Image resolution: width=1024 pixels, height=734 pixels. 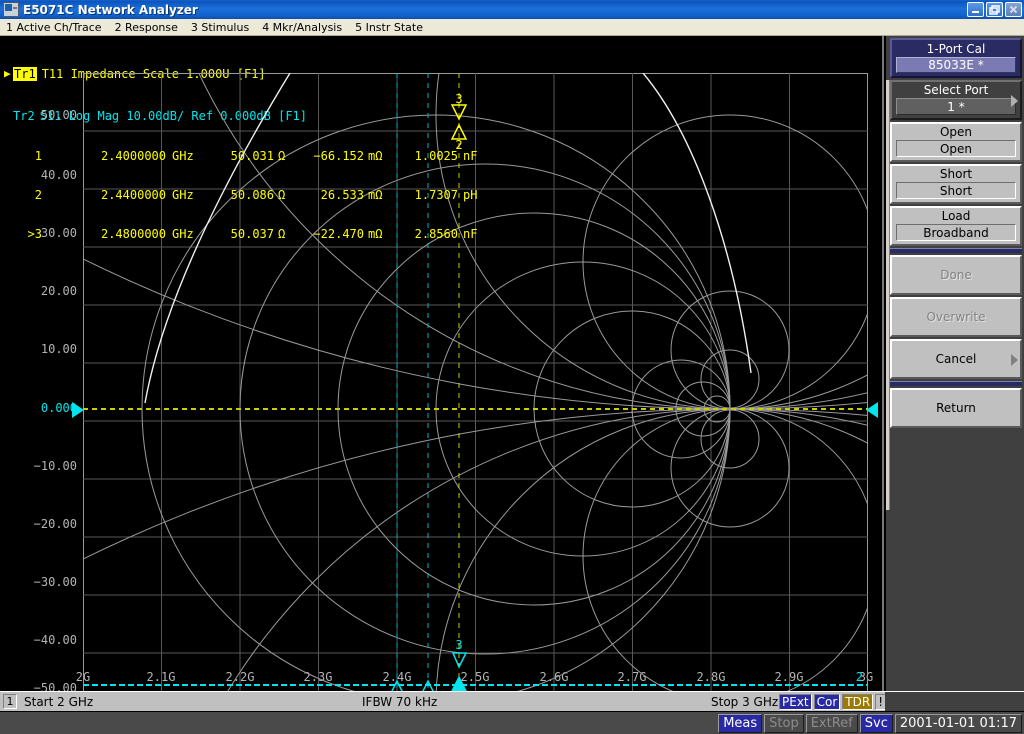 I want to click on marker-capacitance: 1.7307, so click(x=436, y=195).